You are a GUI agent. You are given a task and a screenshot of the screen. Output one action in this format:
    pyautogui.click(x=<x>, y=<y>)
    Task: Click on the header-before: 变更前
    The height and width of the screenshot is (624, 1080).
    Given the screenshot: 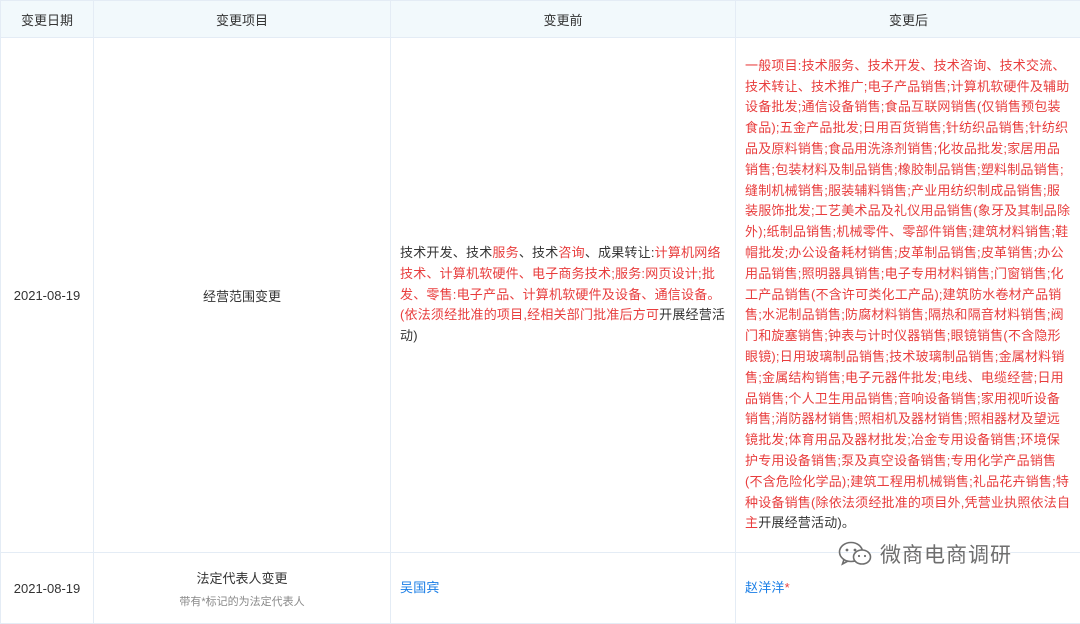 What is the action you would take?
    pyautogui.click(x=563, y=19)
    